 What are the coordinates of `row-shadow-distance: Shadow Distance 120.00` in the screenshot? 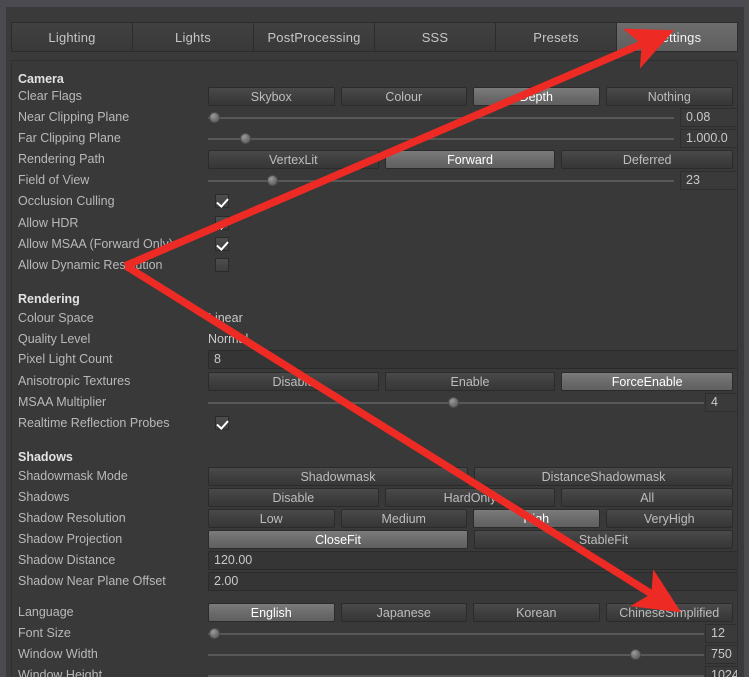 It's located at (374, 560).